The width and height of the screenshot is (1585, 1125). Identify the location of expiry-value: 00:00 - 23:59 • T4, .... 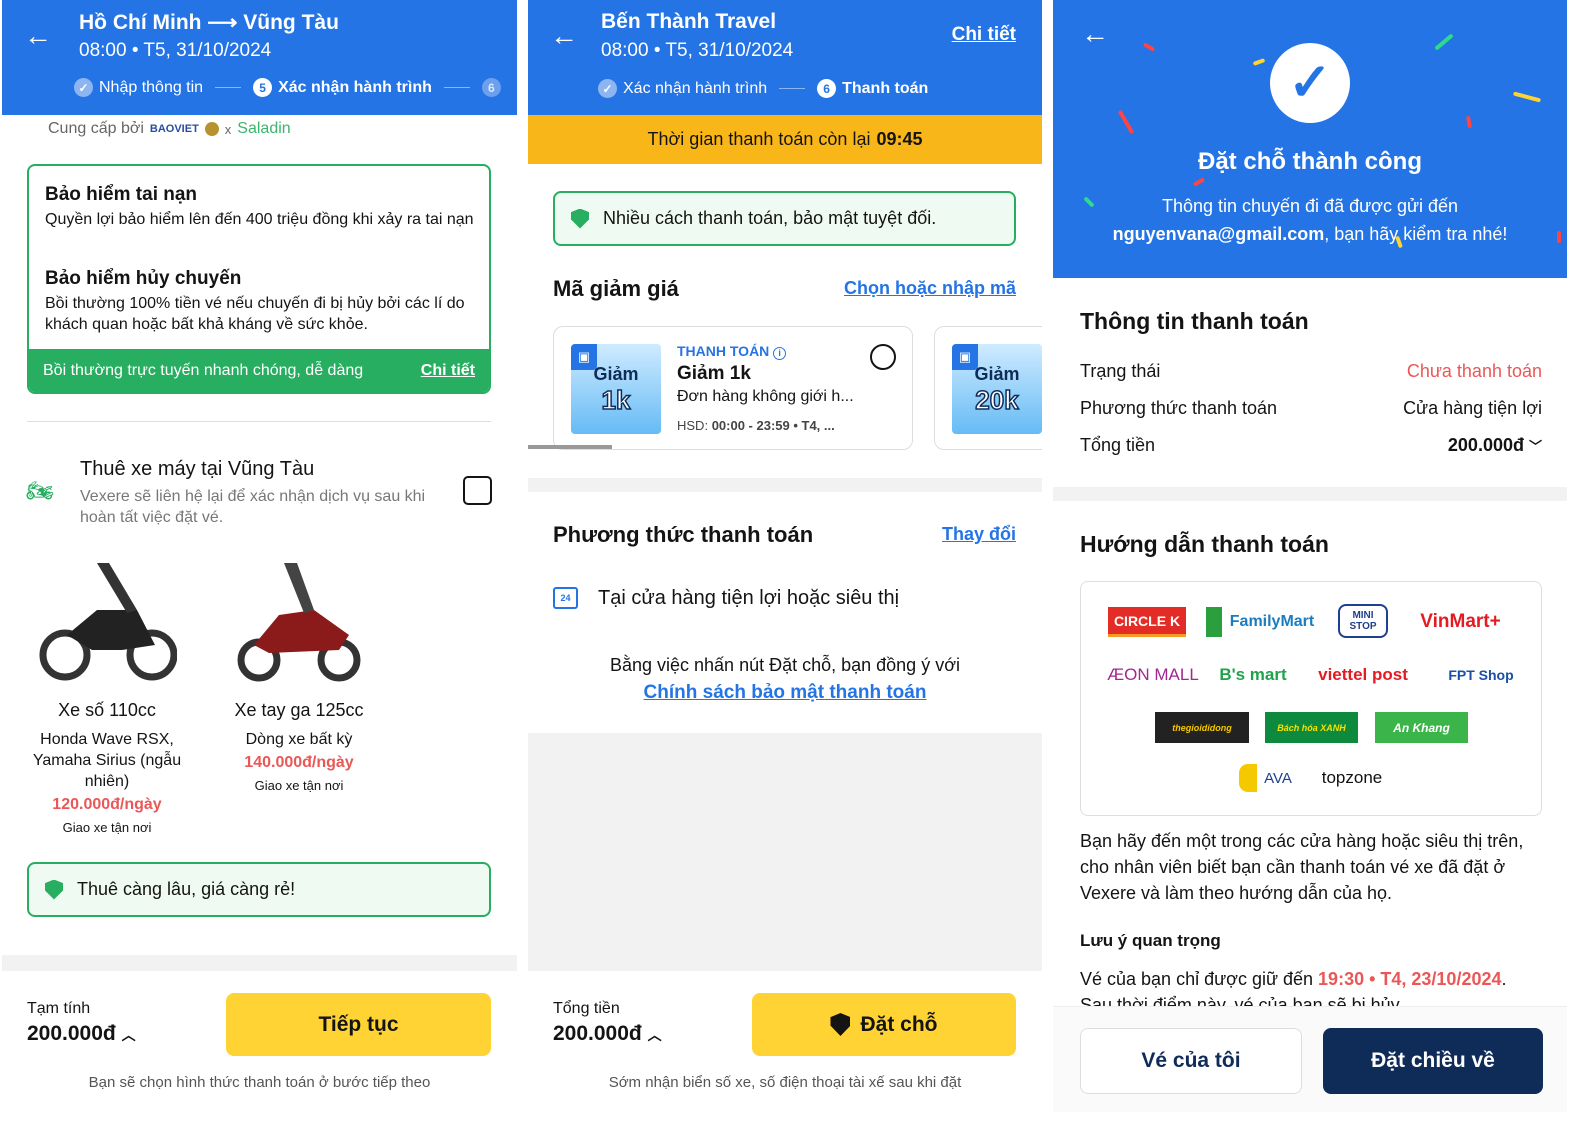
(773, 425).